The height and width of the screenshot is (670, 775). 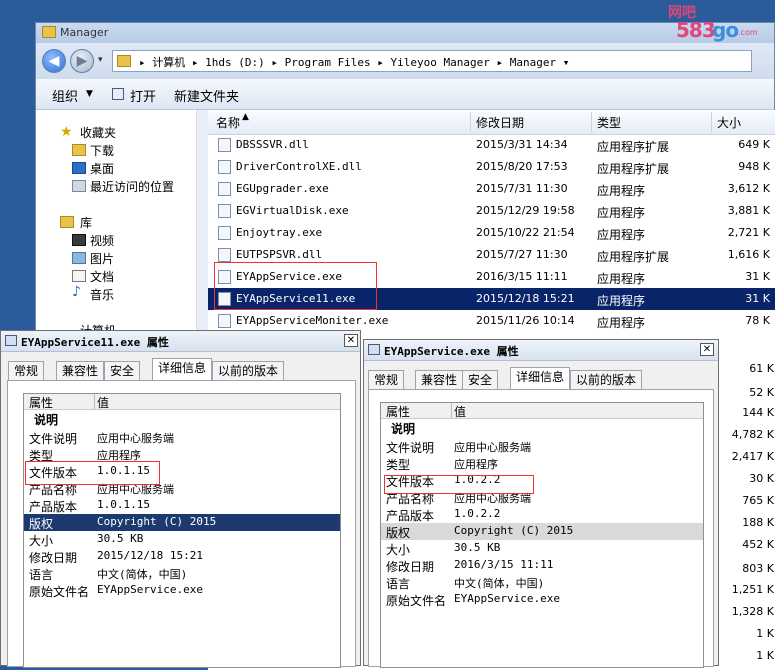 I want to click on dialog-titlebar: EYAppService11.exe 属性 ✕, so click(x=180, y=341).